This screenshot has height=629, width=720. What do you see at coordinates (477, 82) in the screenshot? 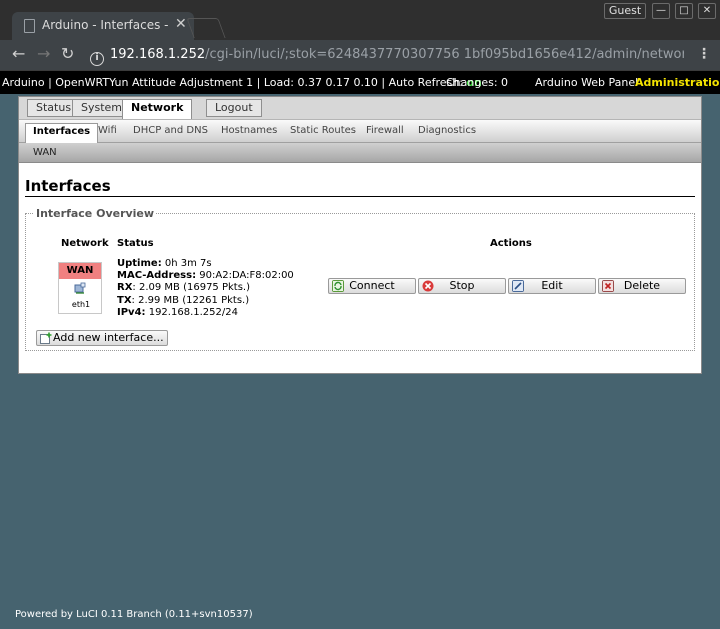
I see `changes-link: Changes: 0` at bounding box center [477, 82].